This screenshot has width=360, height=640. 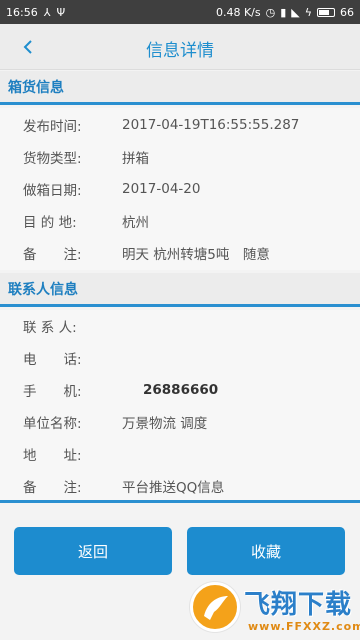 What do you see at coordinates (180, 290) in the screenshot?
I see `contact-section-header: 联系人信息` at bounding box center [180, 290].